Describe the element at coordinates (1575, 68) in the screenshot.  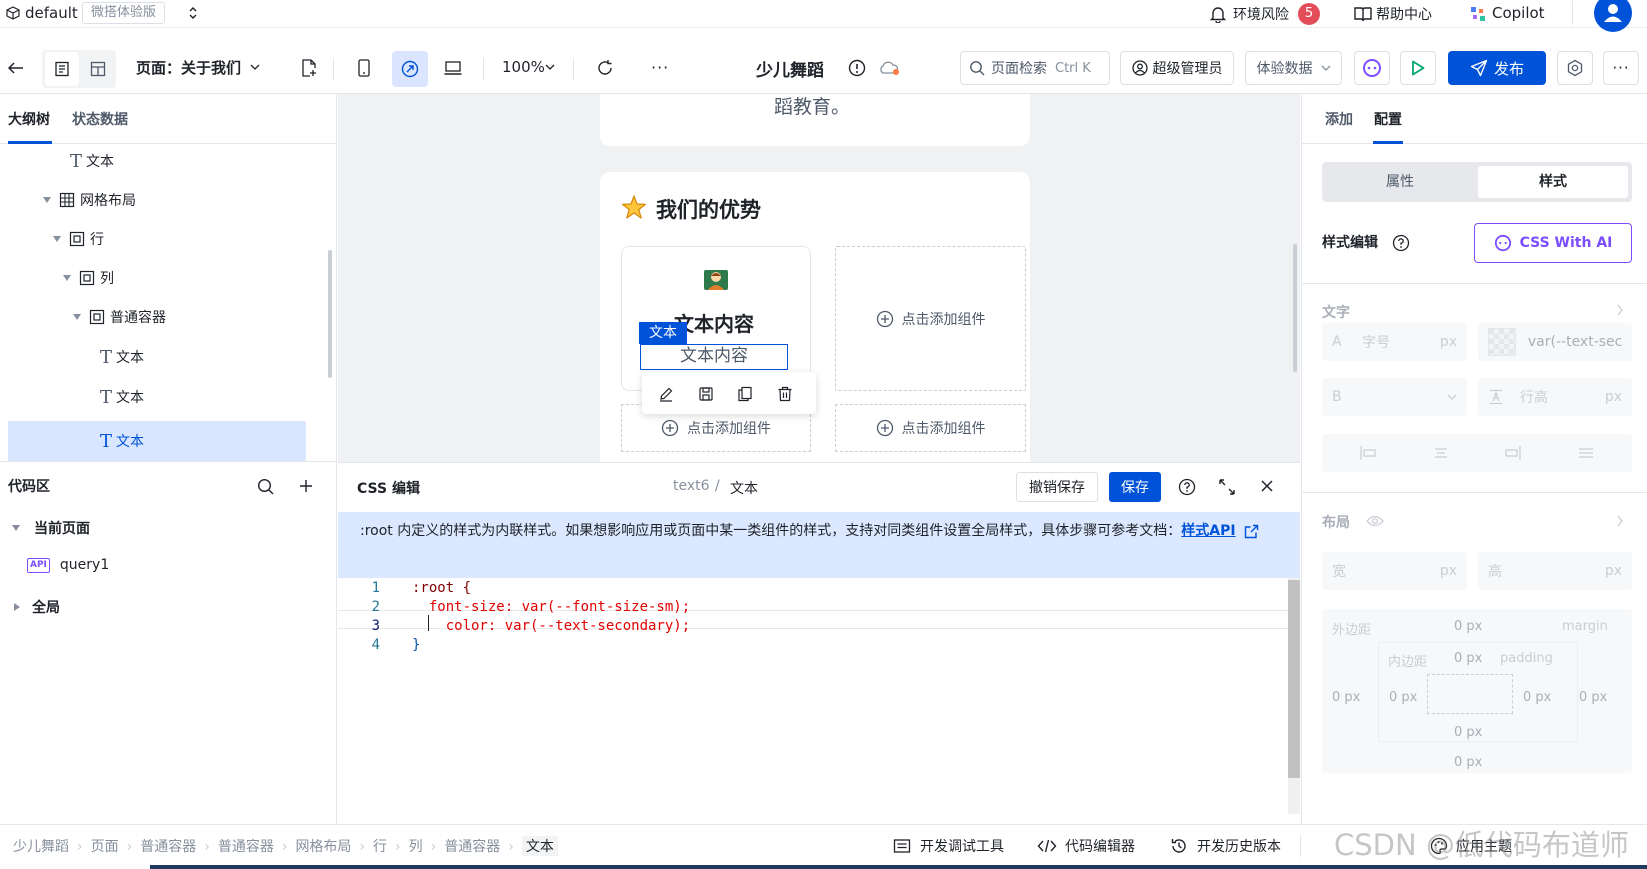
I see `settings-button` at that location.